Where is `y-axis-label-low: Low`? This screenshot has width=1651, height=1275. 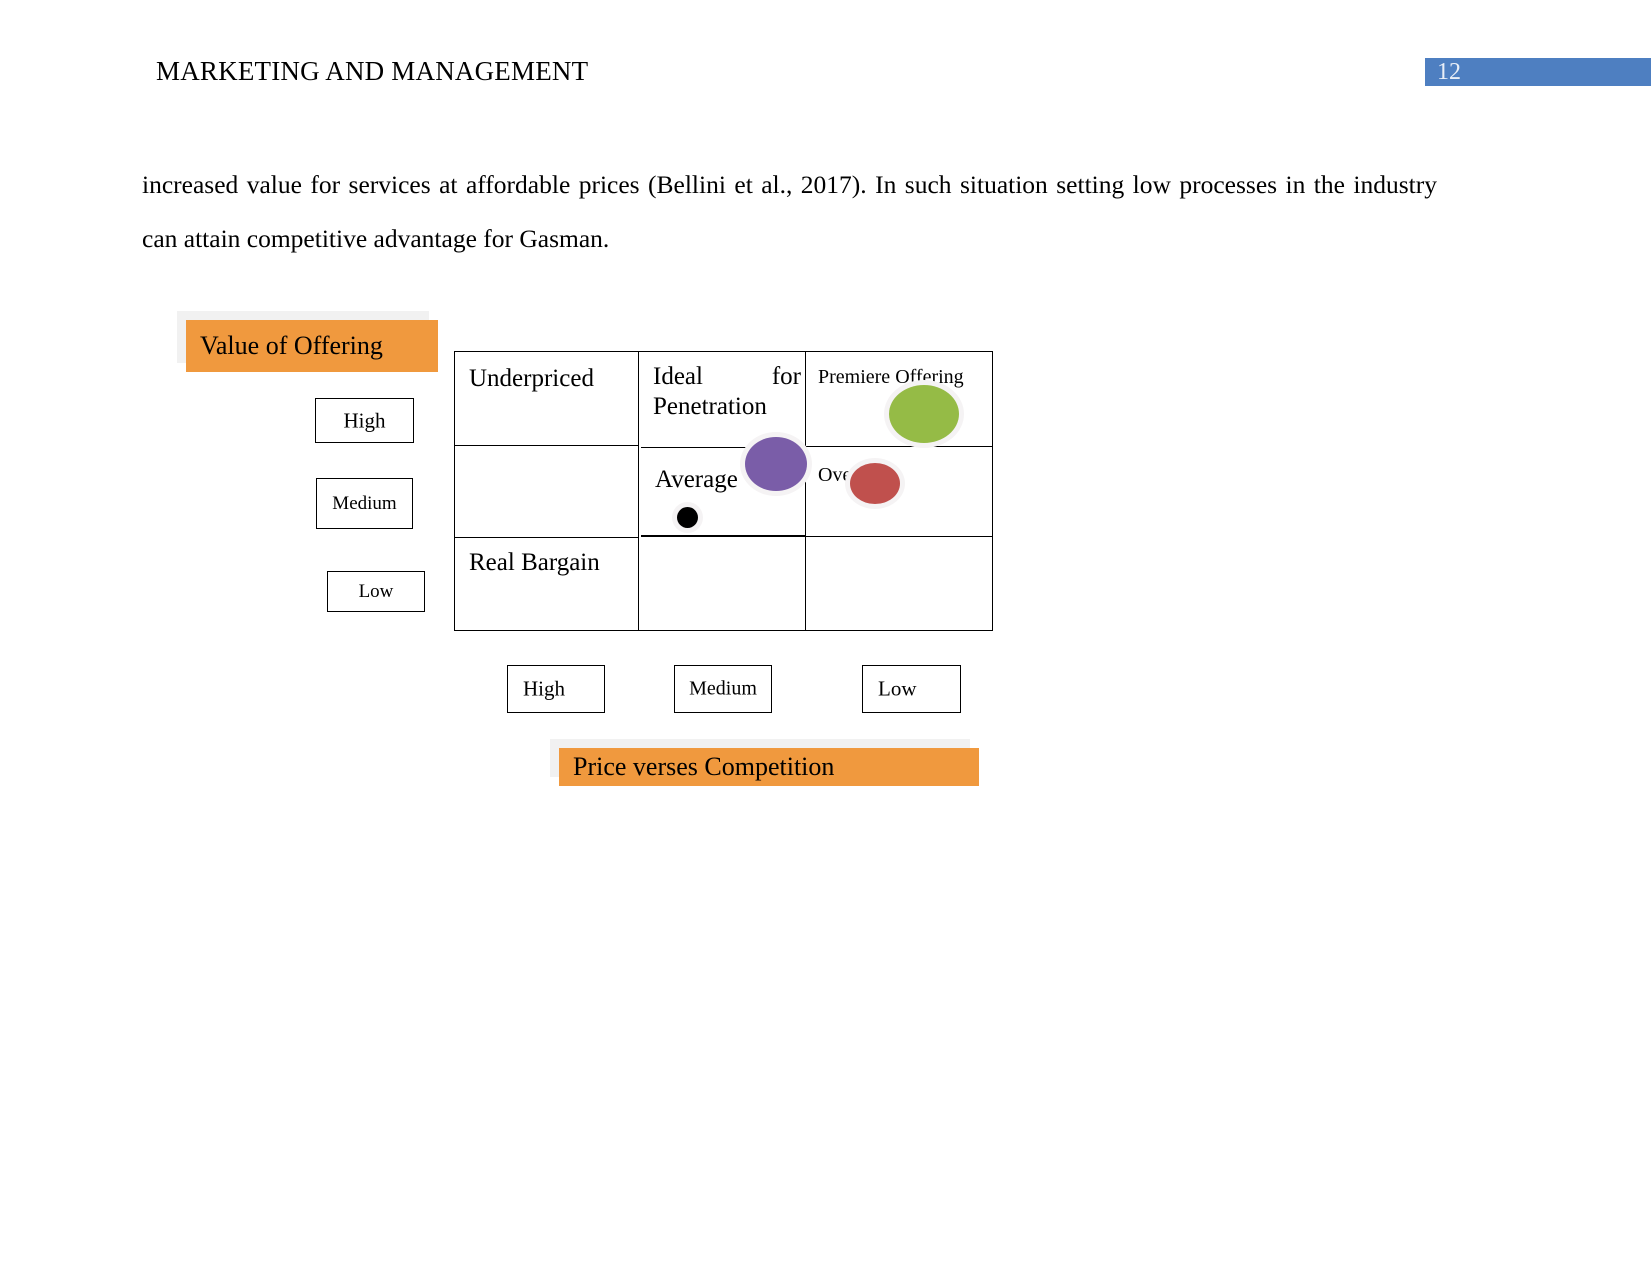
y-axis-label-low: Low is located at coordinates (376, 591).